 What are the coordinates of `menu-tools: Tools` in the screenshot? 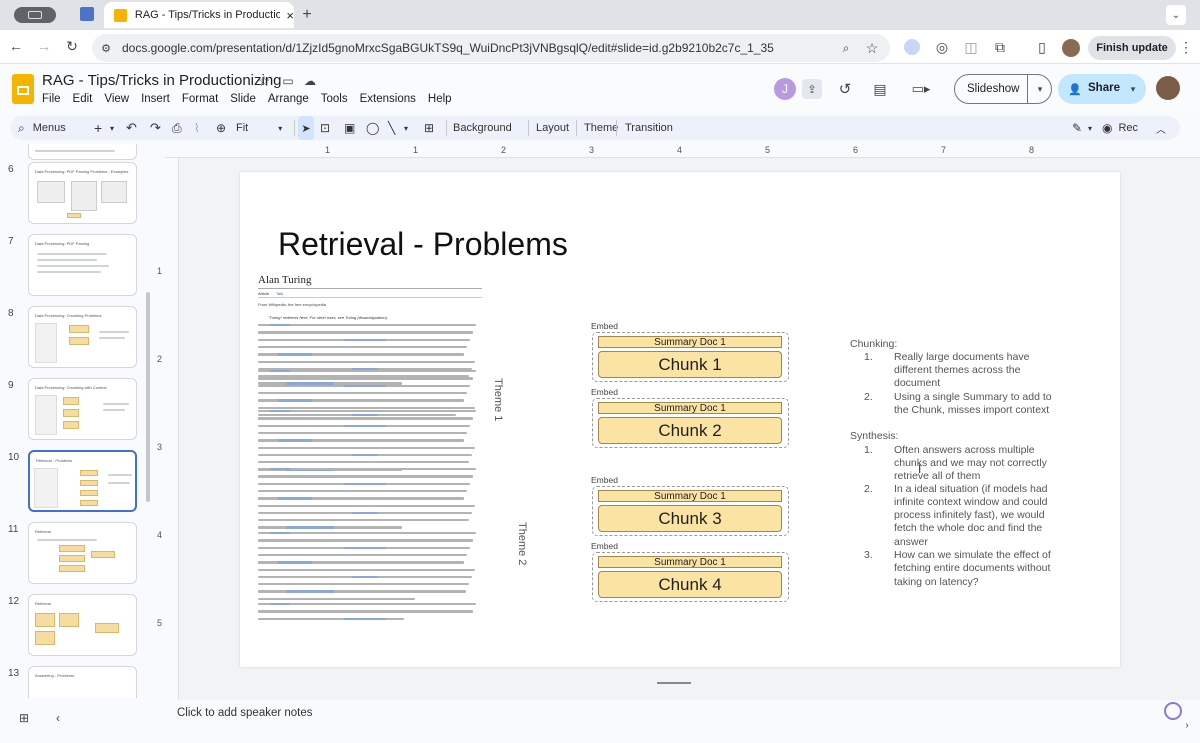 It's located at (334, 99).